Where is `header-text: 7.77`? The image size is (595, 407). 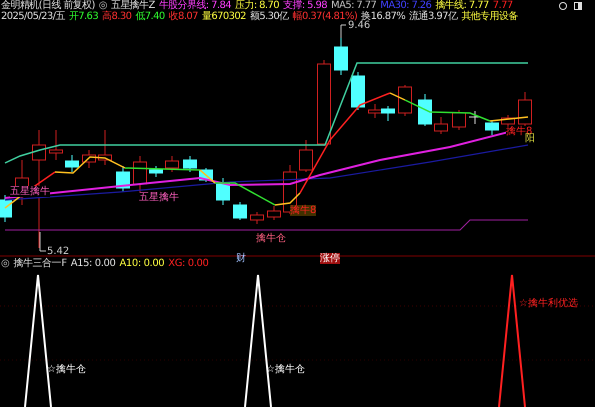 header-text: 7.77 is located at coordinates (502, 5).